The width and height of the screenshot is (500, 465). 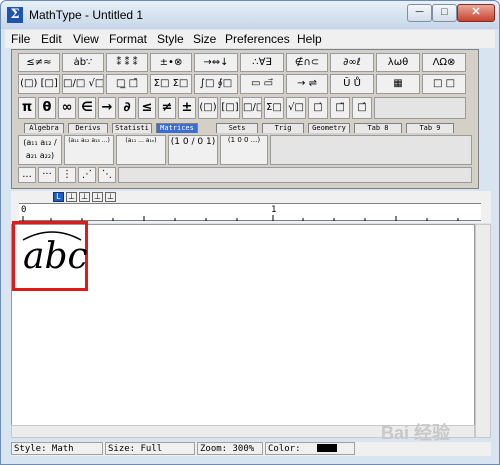 I want to click on tab-geometry: Geometry, so click(x=329, y=128).